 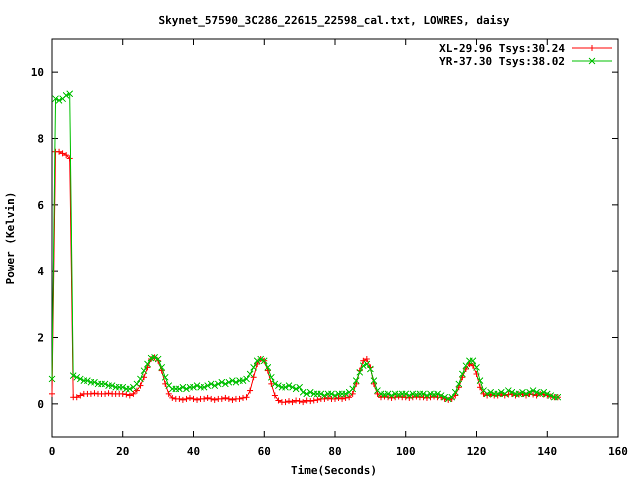 What do you see at coordinates (123, 451) in the screenshot?
I see `tick-label: 20` at bounding box center [123, 451].